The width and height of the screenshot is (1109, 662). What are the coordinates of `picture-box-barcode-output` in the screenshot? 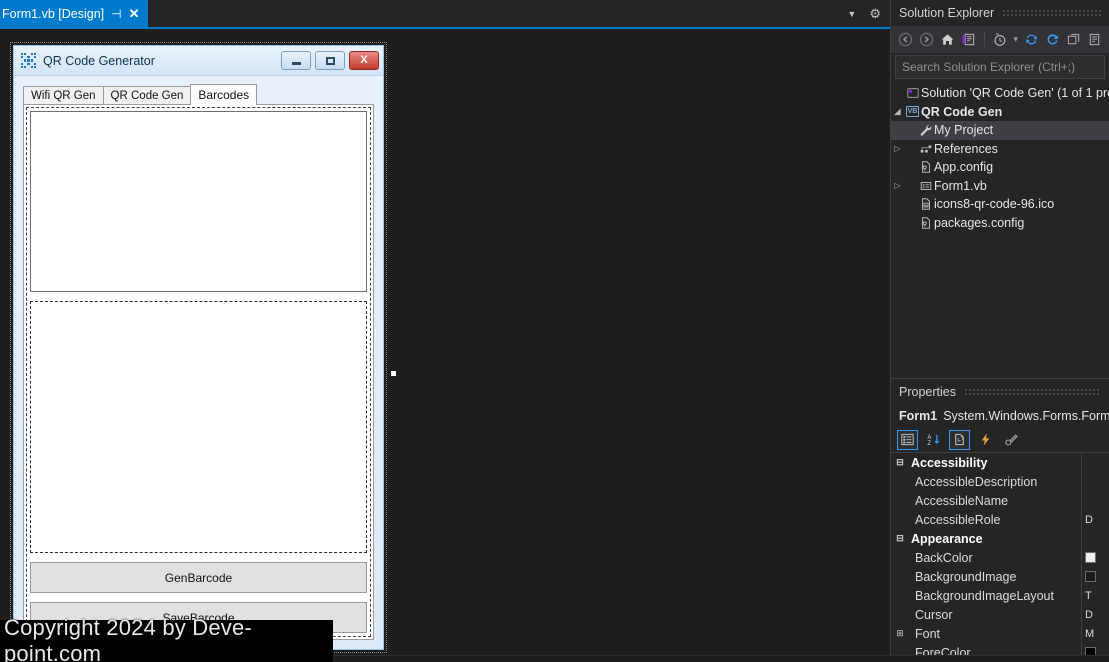 It's located at (198, 427).